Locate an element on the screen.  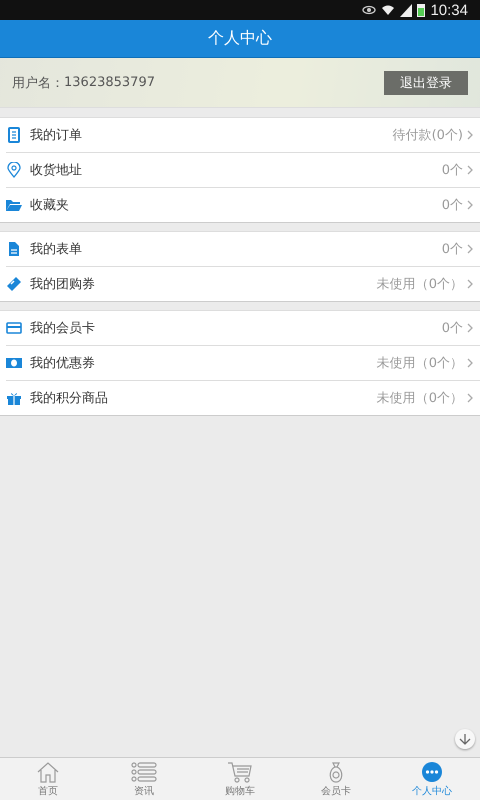
item-count: 待付款(0个) is located at coordinates (427, 135).